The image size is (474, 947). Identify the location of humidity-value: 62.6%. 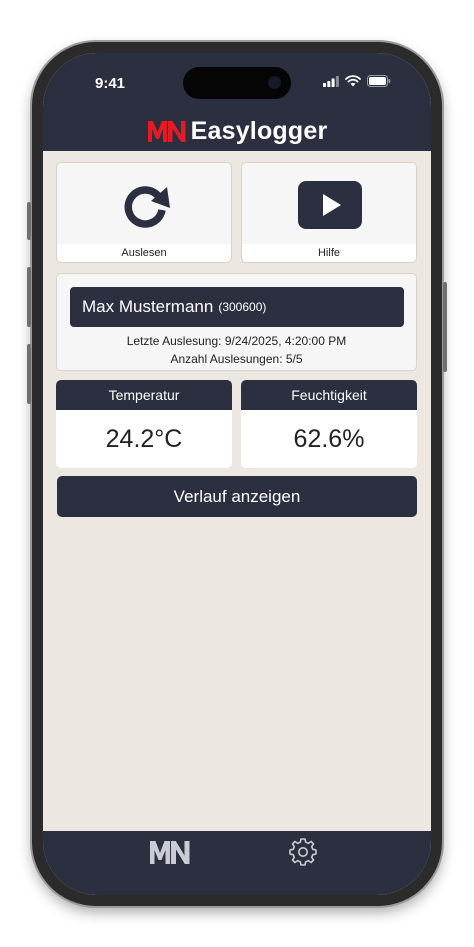
(329, 439).